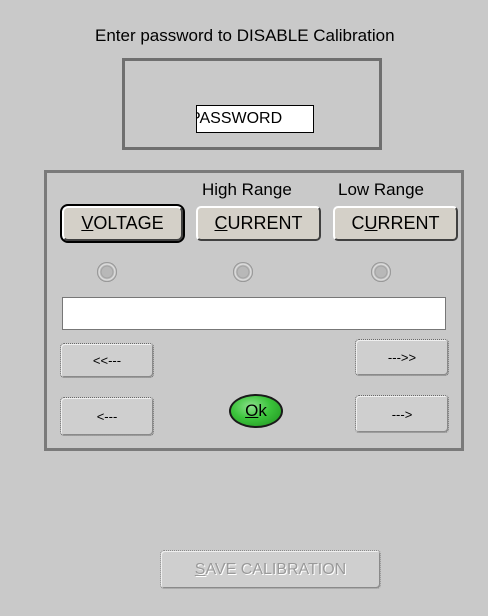 Image resolution: width=488 pixels, height=616 pixels. What do you see at coordinates (200, 569) in the screenshot?
I see `save-mnemonic: S` at bounding box center [200, 569].